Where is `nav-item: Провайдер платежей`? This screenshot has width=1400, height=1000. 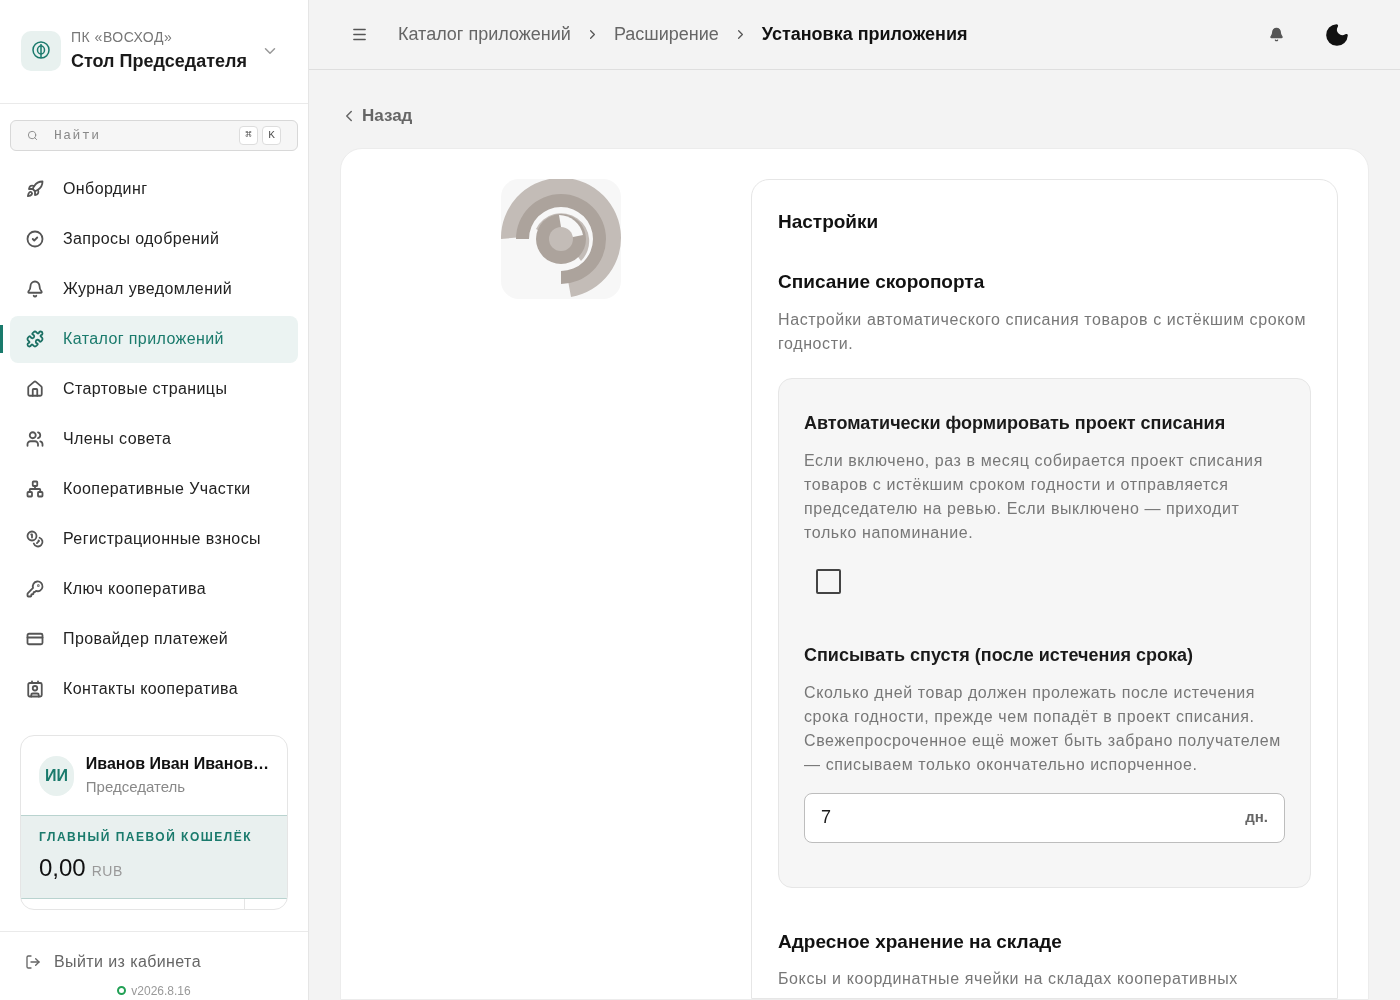 nav-item: Провайдер платежей is located at coordinates (154, 639).